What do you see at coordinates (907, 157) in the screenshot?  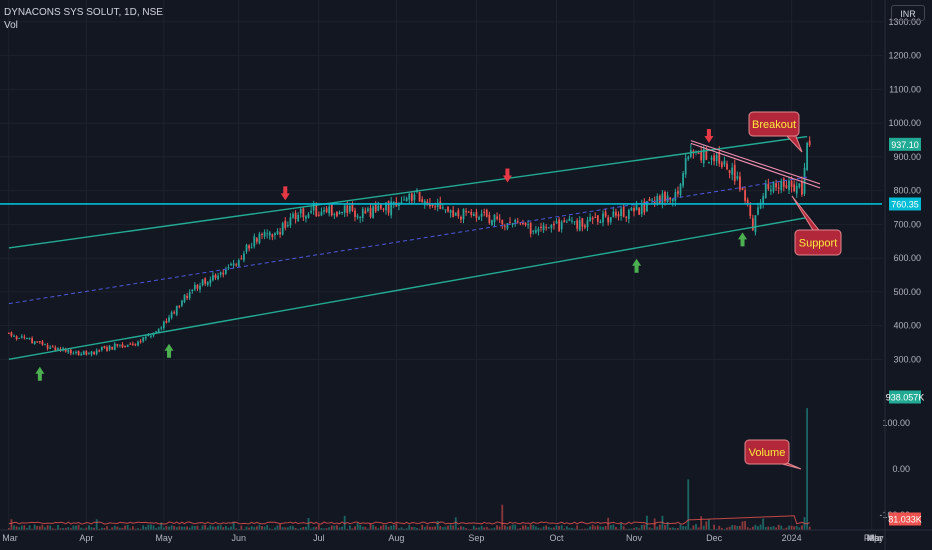 I see `price-tick-label: 900.00` at bounding box center [907, 157].